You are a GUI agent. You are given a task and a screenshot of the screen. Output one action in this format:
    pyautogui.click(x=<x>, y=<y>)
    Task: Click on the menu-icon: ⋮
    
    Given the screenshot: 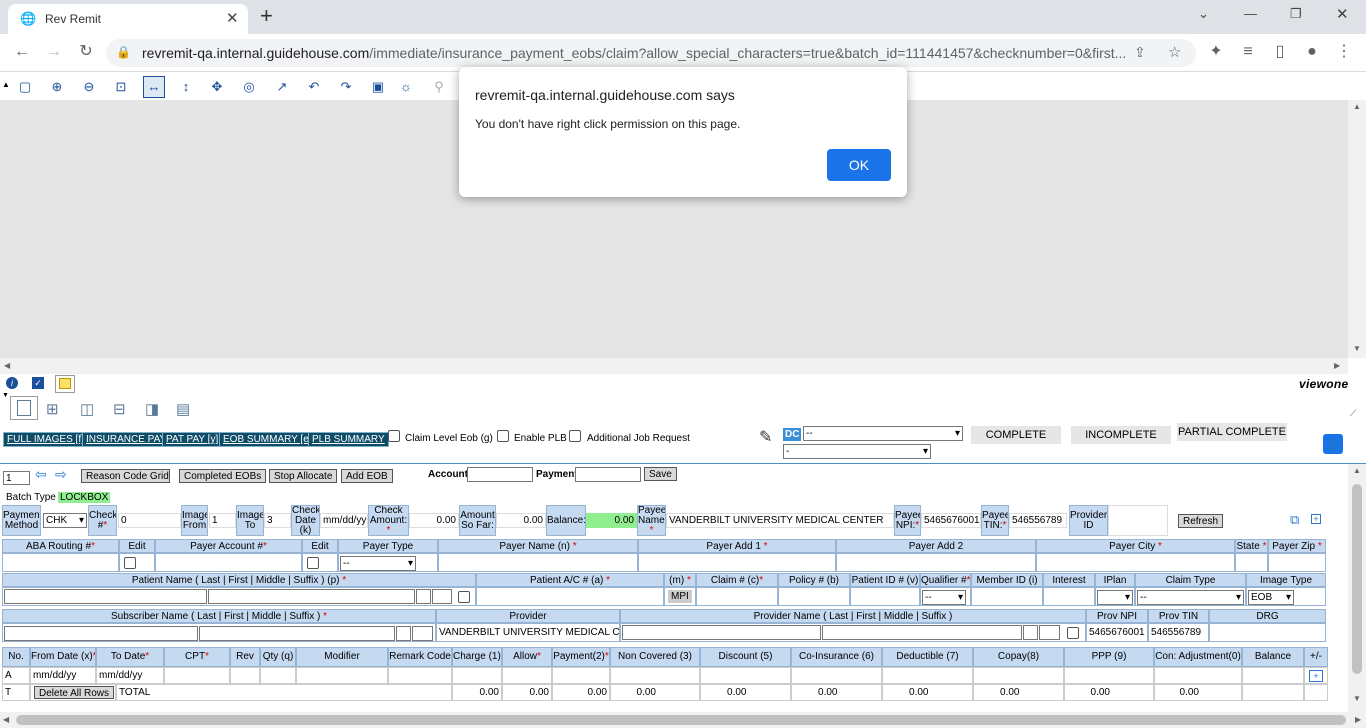 What is the action you would take?
    pyautogui.click(x=1344, y=52)
    